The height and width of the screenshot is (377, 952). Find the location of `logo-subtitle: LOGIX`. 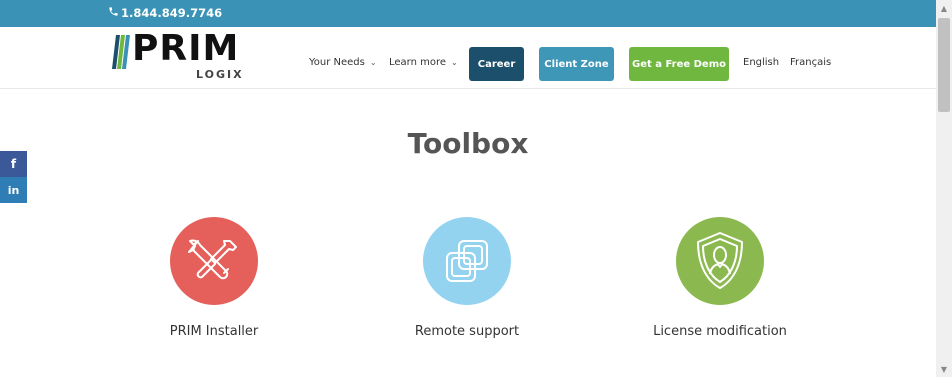

logo-subtitle: LOGIX is located at coordinates (220, 74).